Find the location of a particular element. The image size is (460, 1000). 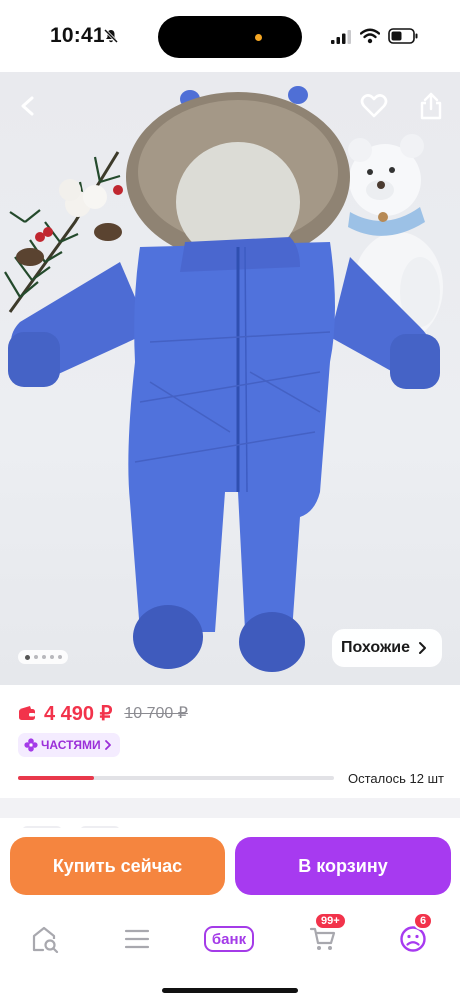

pagination-dot-active is located at coordinates (27, 657).